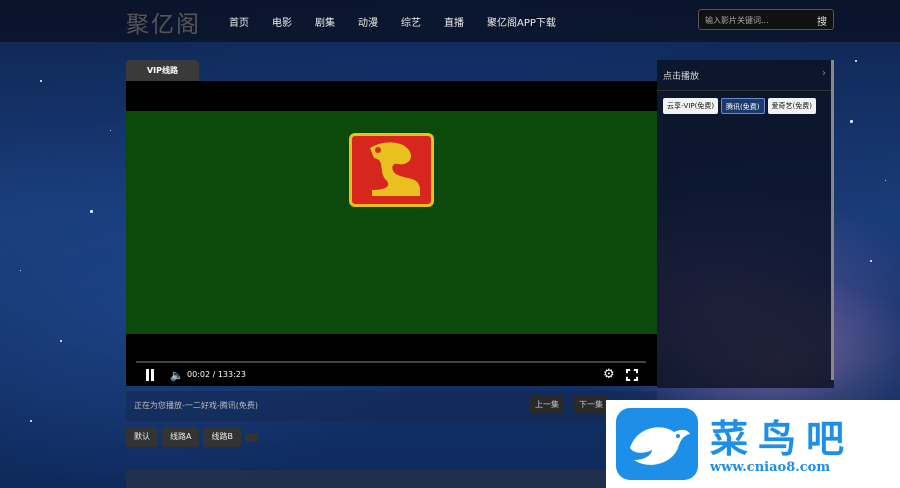  I want to click on nav-item-app-download: 聚亿阁APP下载, so click(521, 21).